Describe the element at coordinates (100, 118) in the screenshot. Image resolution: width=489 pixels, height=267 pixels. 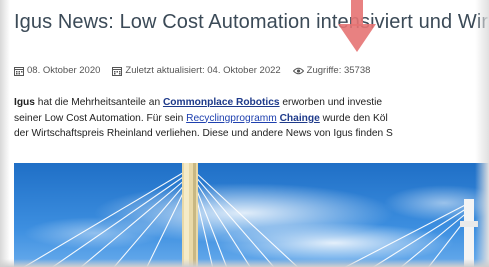
I see `intro-text: seiner Low Cost Automation. Für sein` at that location.